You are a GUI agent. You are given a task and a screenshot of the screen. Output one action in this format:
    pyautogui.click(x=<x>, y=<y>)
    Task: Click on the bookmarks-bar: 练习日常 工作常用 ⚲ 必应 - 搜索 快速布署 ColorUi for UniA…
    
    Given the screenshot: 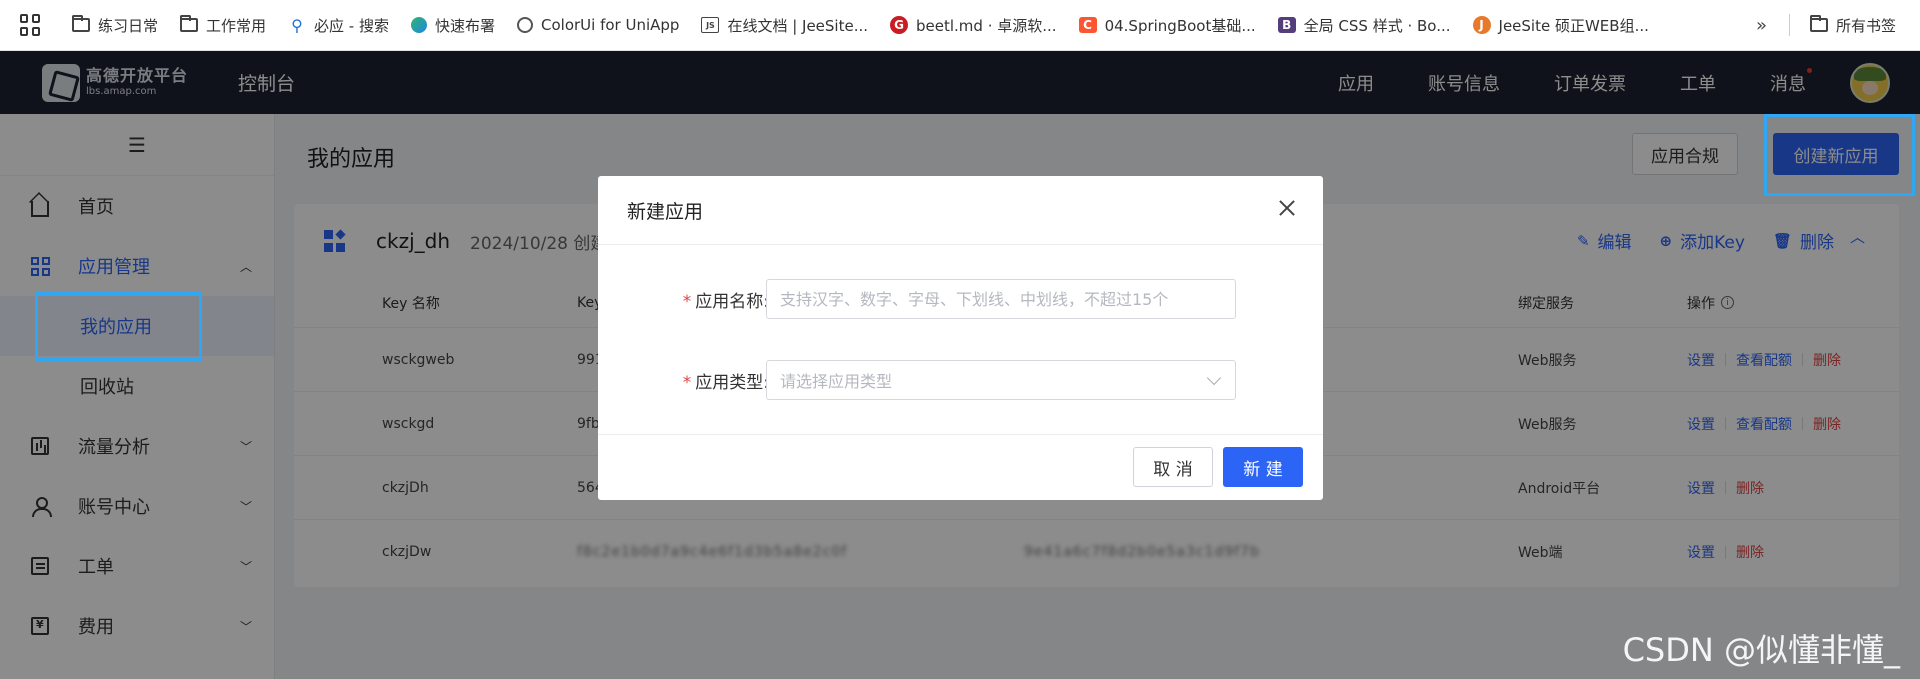 What is the action you would take?
    pyautogui.click(x=960, y=25)
    